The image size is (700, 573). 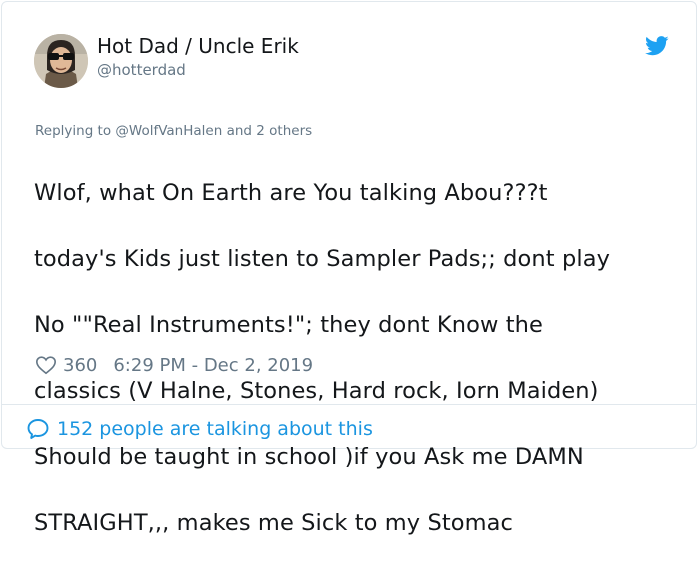 I want to click on heart-icon, so click(x=46, y=365).